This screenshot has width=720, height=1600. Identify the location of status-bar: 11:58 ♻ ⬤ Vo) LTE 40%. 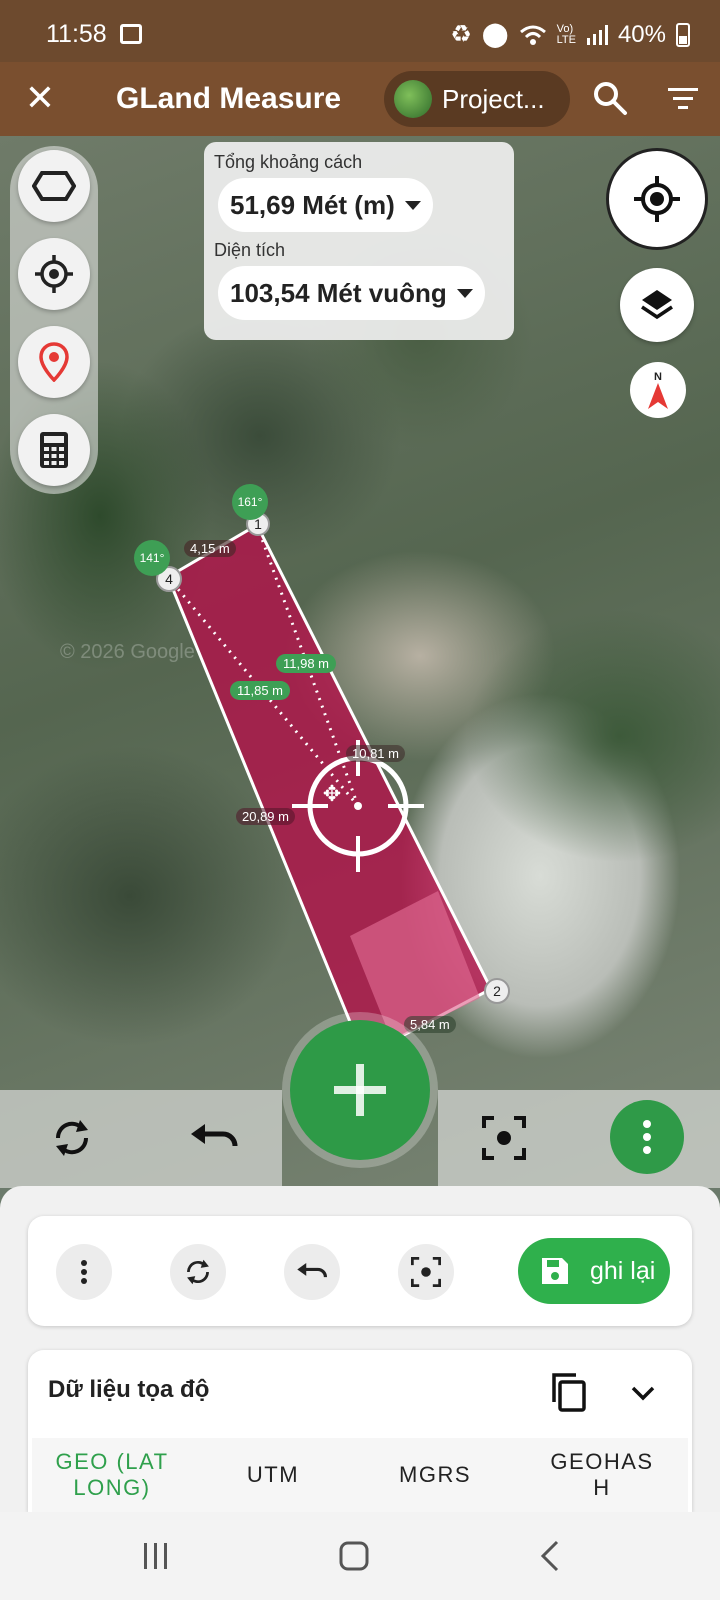
(360, 31).